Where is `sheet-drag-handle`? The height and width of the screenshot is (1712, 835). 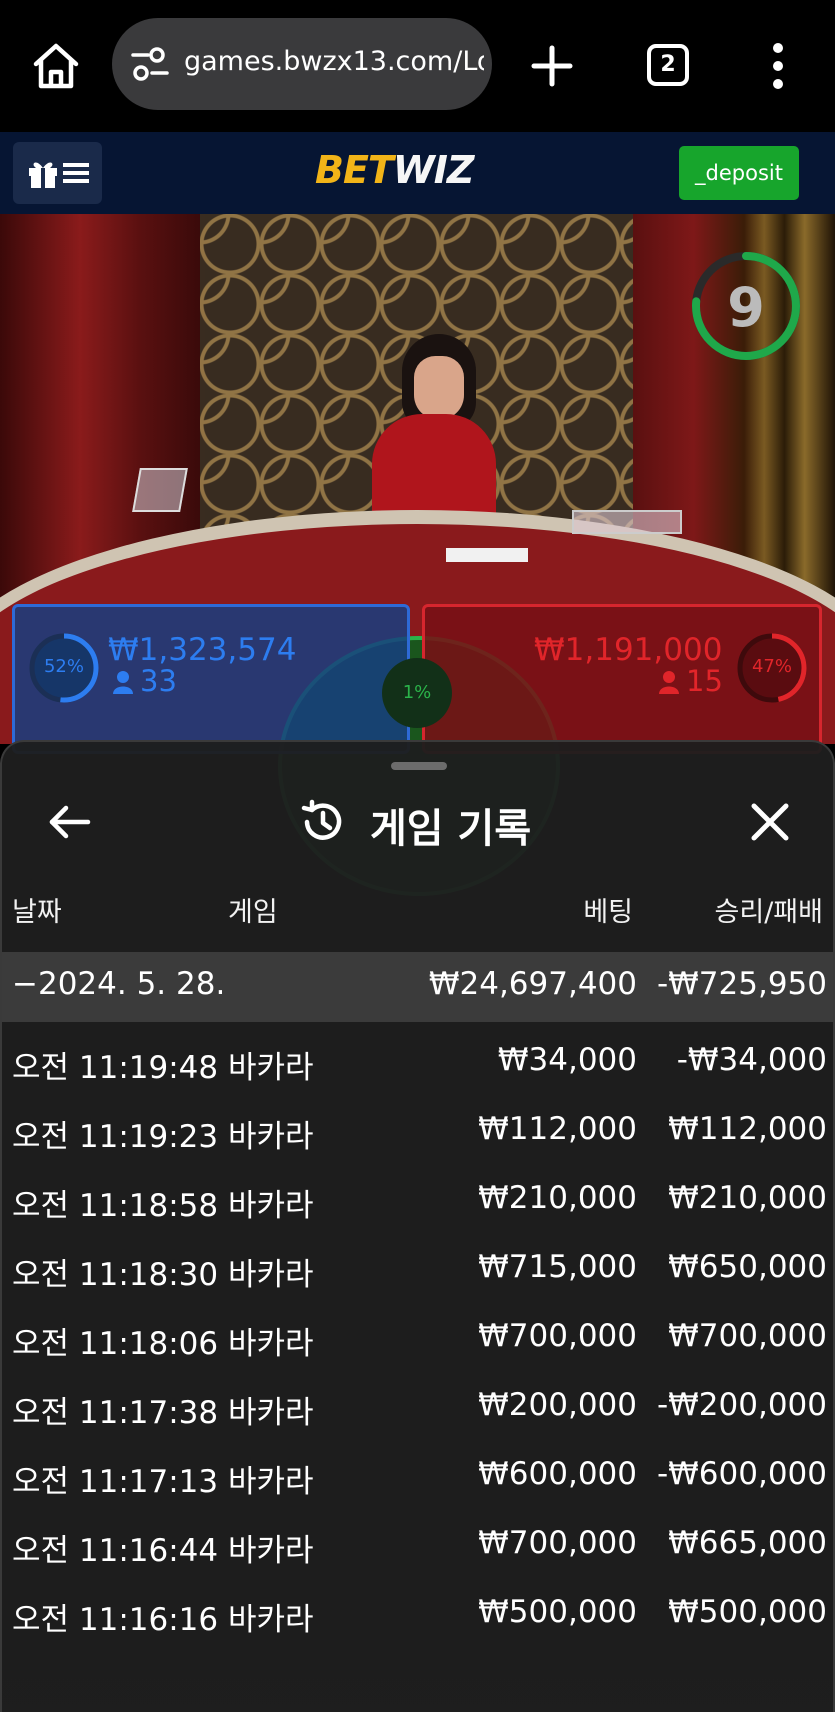
sheet-drag-handle is located at coordinates (419, 766).